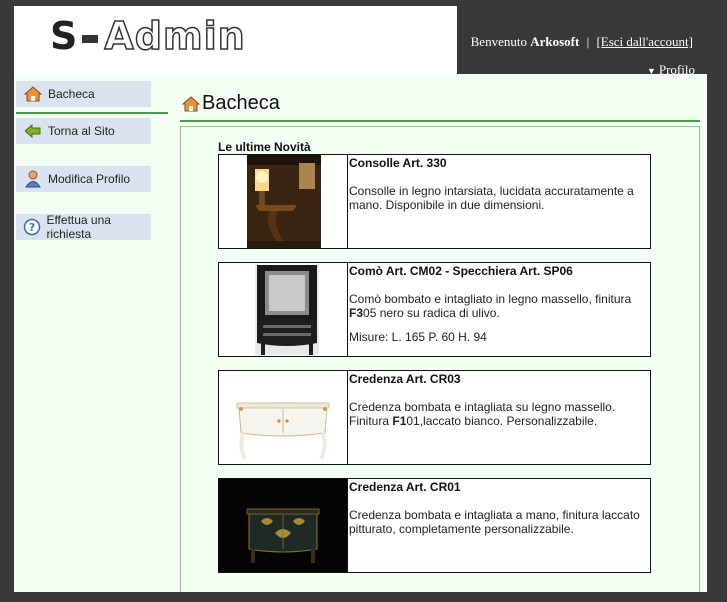 The image size is (727, 602). What do you see at coordinates (499, 163) in the screenshot?
I see `product-name: Consolle Art. 330` at bounding box center [499, 163].